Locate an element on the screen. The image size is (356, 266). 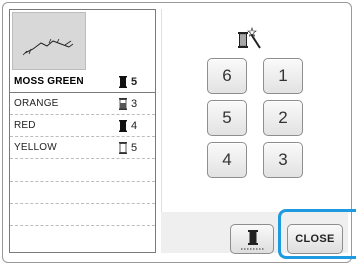
spool-empty-icon is located at coordinates (123, 148).